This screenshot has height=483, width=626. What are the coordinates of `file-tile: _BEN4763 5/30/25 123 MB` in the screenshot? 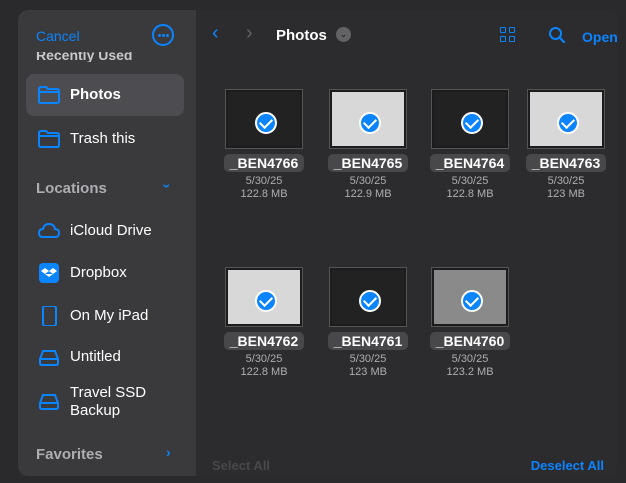 It's located at (566, 145).